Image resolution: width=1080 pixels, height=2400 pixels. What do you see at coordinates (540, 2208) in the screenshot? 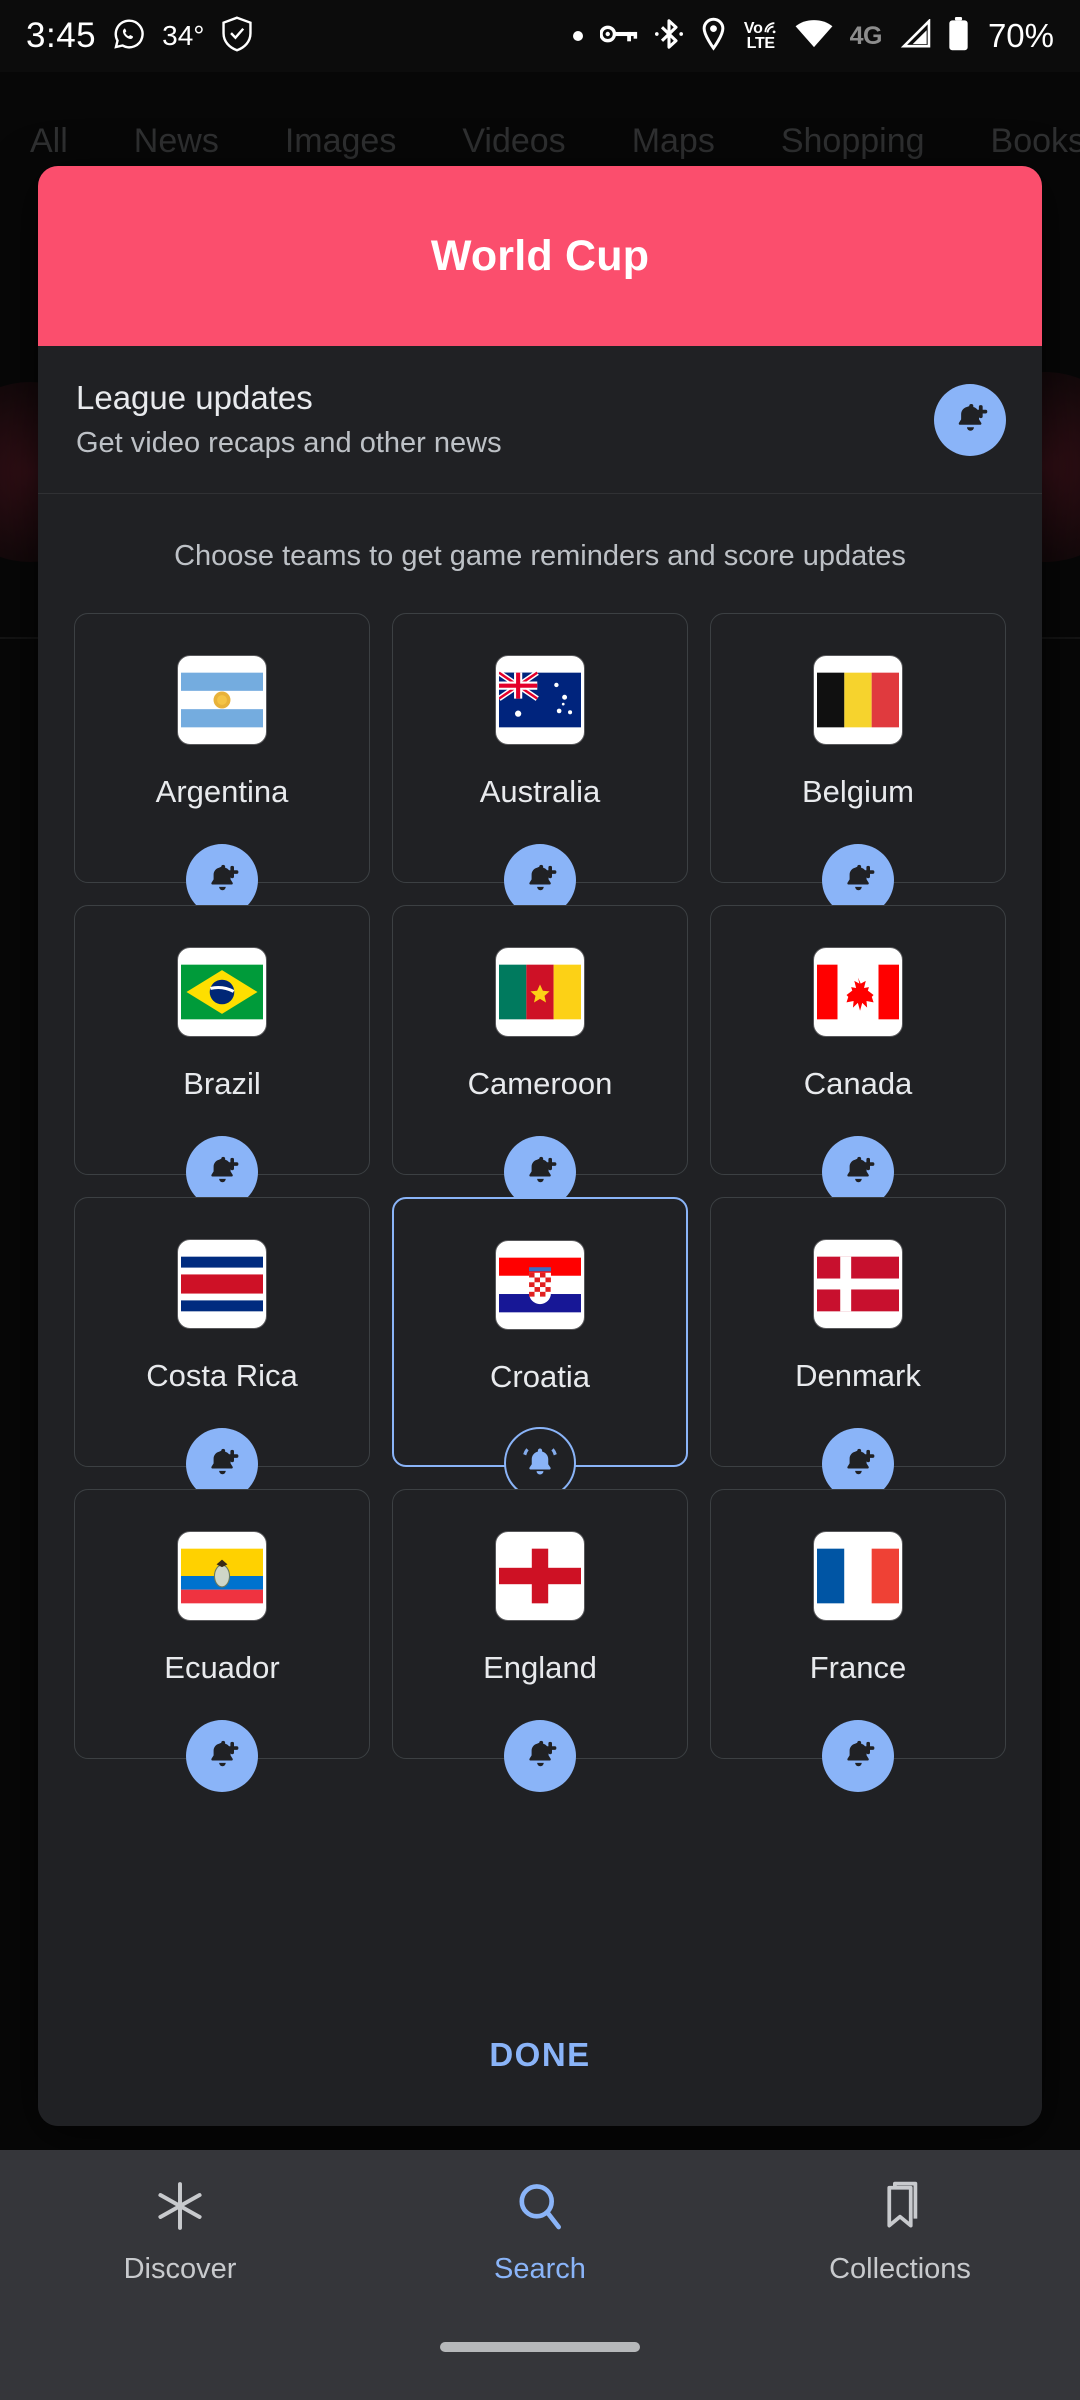
I see `search-icon` at bounding box center [540, 2208].